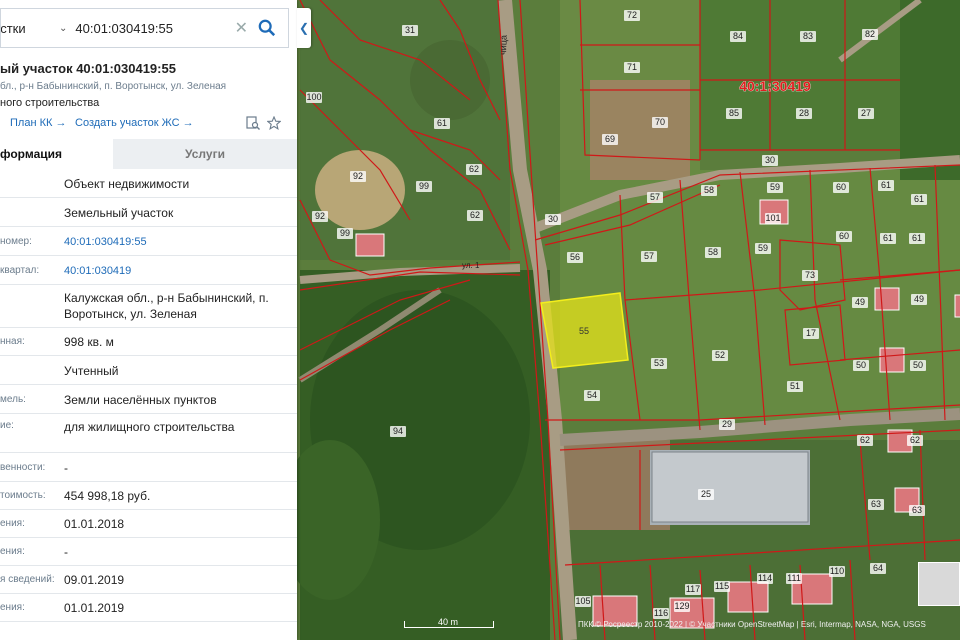  Describe the element at coordinates (795, 386) in the screenshot. I see `parcel-number: 51` at that location.